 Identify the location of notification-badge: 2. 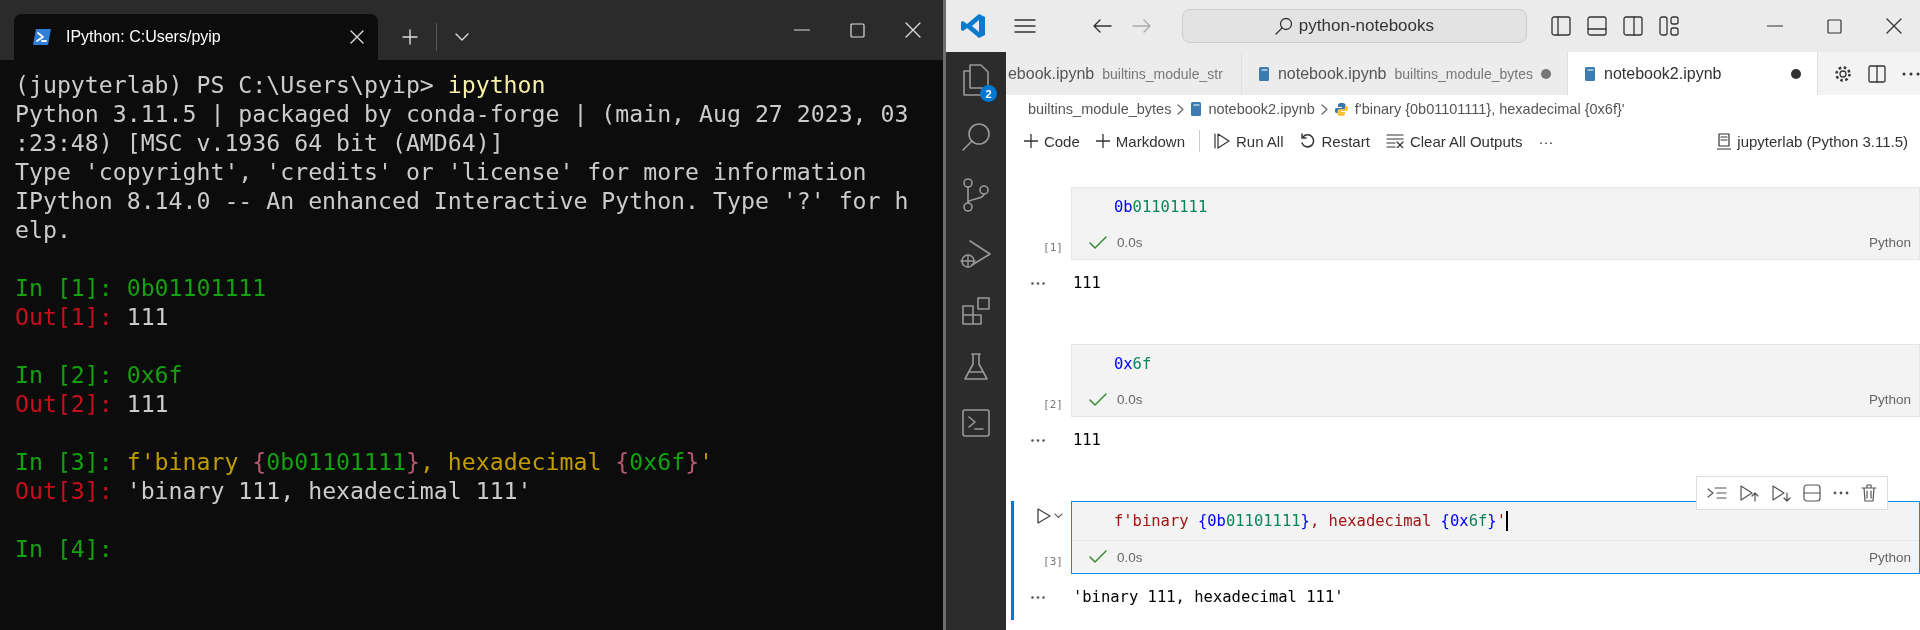
(988, 93).